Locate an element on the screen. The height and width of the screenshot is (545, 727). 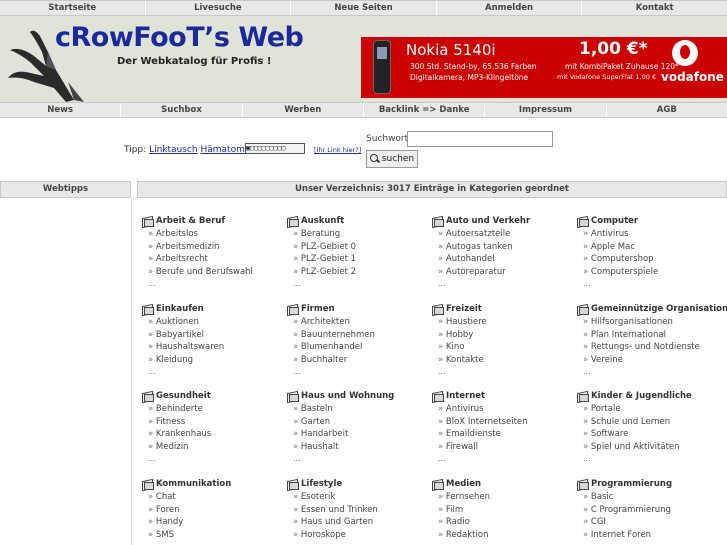
nav-suchbox: Suchbox is located at coordinates (182, 110).